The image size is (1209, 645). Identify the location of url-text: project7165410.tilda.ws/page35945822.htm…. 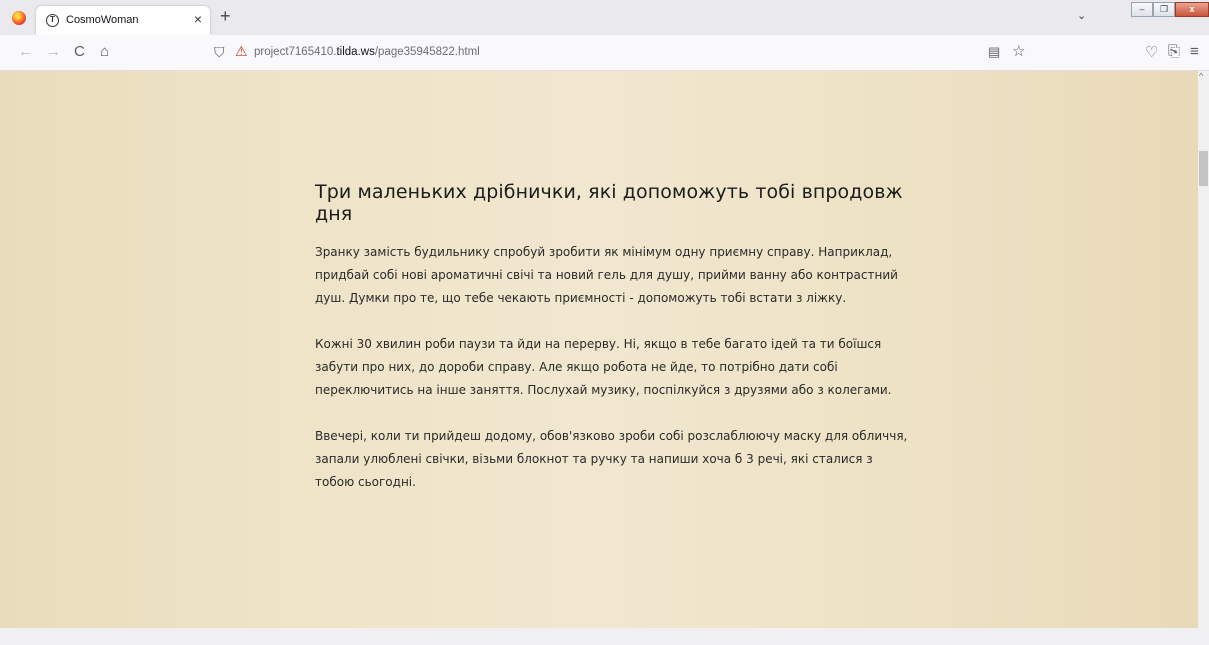
(367, 52).